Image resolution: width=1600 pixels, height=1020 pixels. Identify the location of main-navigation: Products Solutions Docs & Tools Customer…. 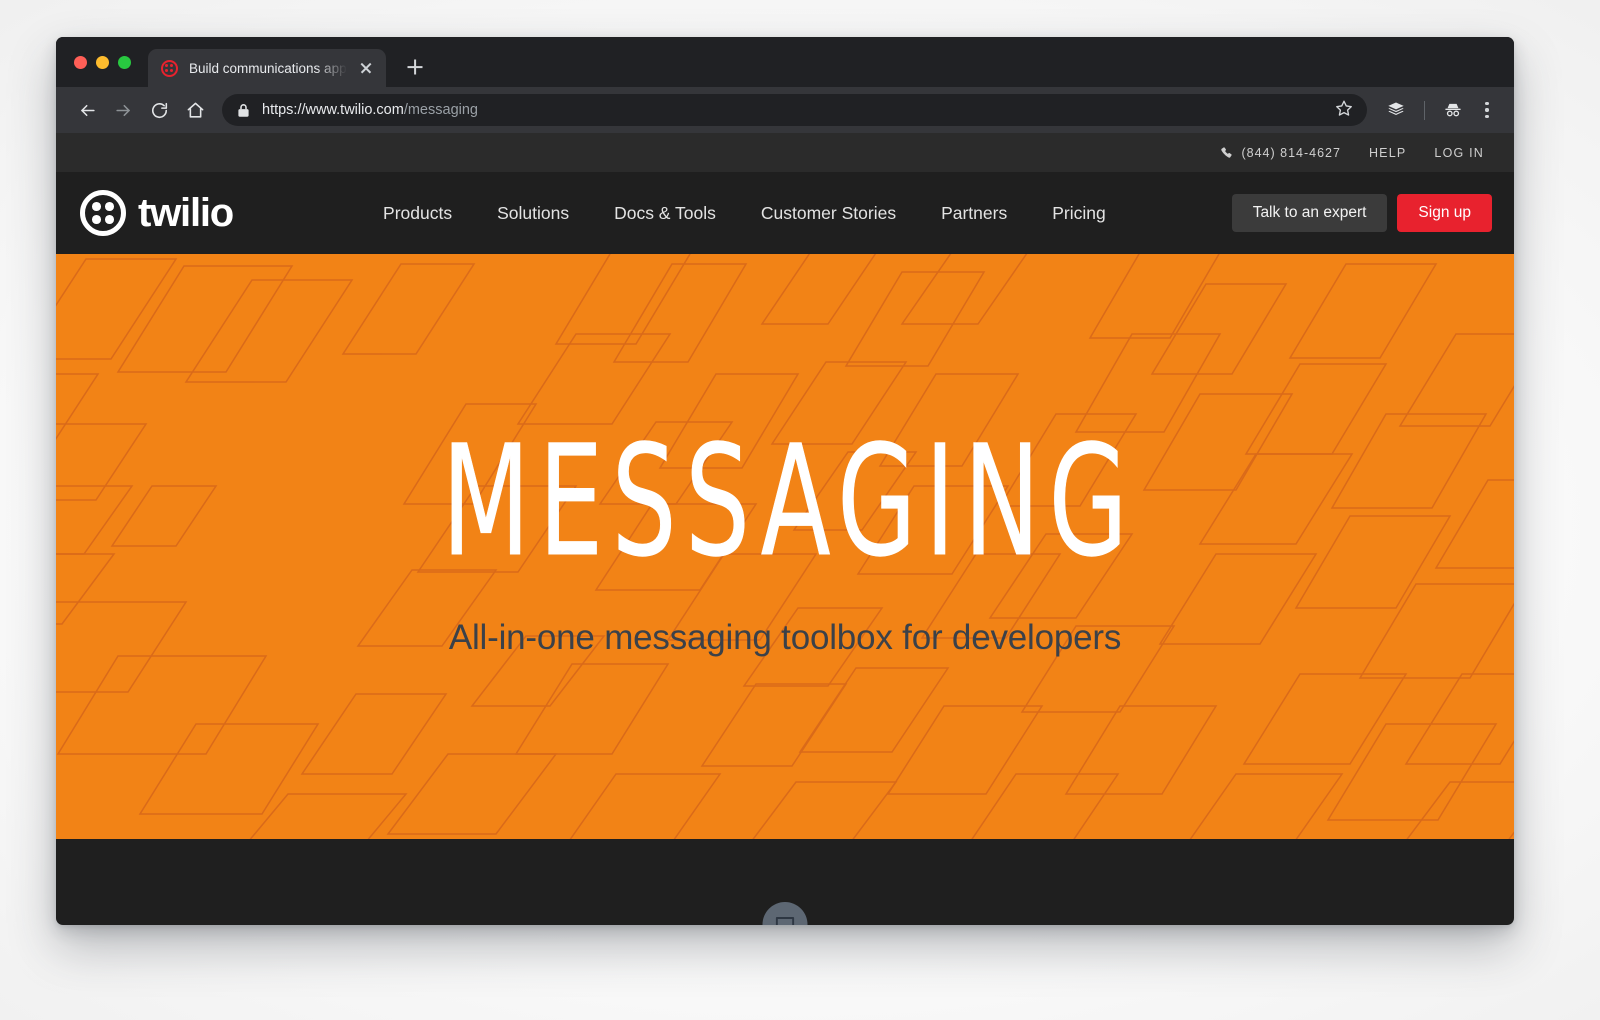
(744, 213).